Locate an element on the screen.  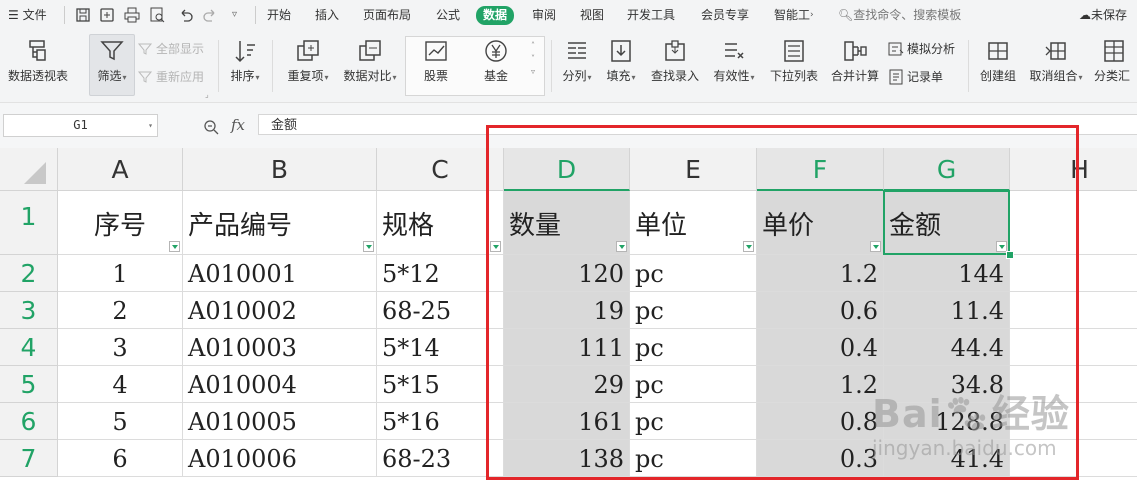
cell-f6: 0.8 is located at coordinates (820, 421).